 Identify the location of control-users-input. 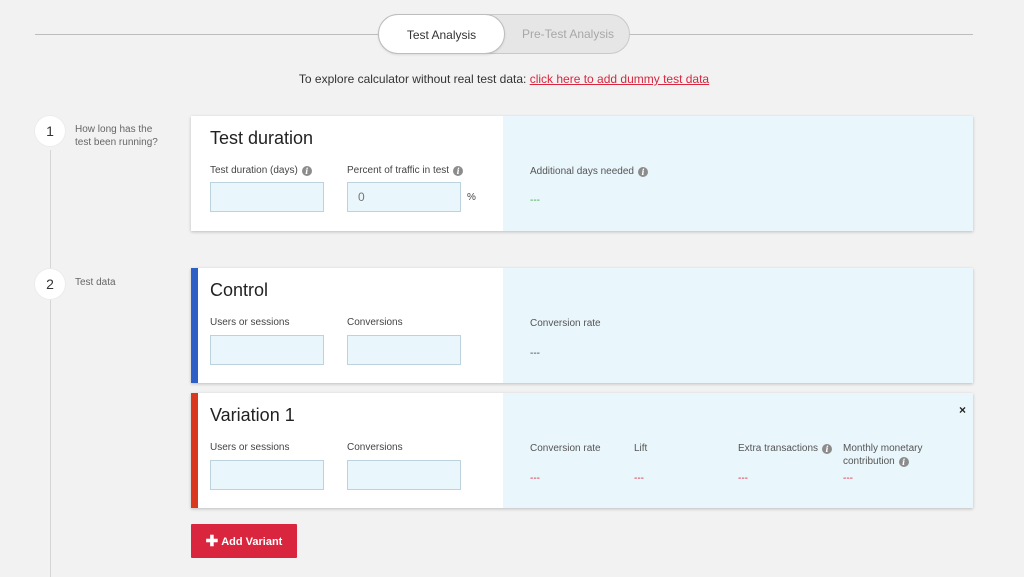
(267, 350).